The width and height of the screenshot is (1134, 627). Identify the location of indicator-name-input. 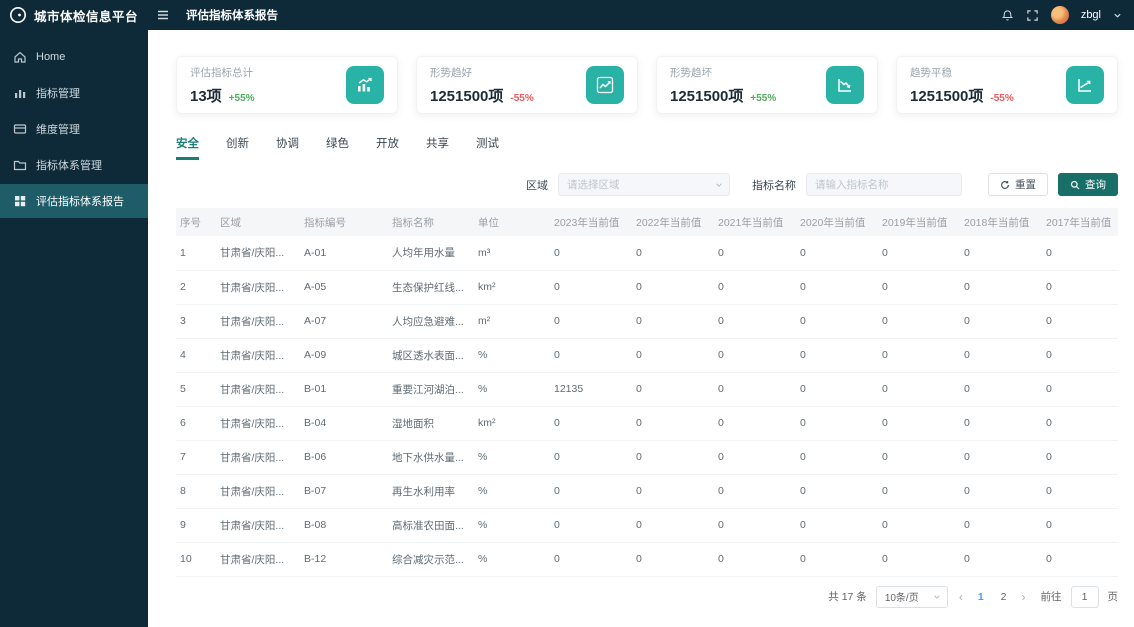
(884, 184).